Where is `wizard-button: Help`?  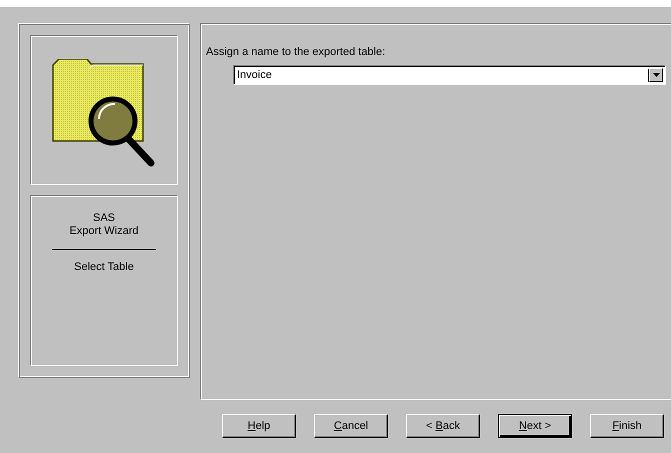
wizard-button: Help is located at coordinates (259, 426).